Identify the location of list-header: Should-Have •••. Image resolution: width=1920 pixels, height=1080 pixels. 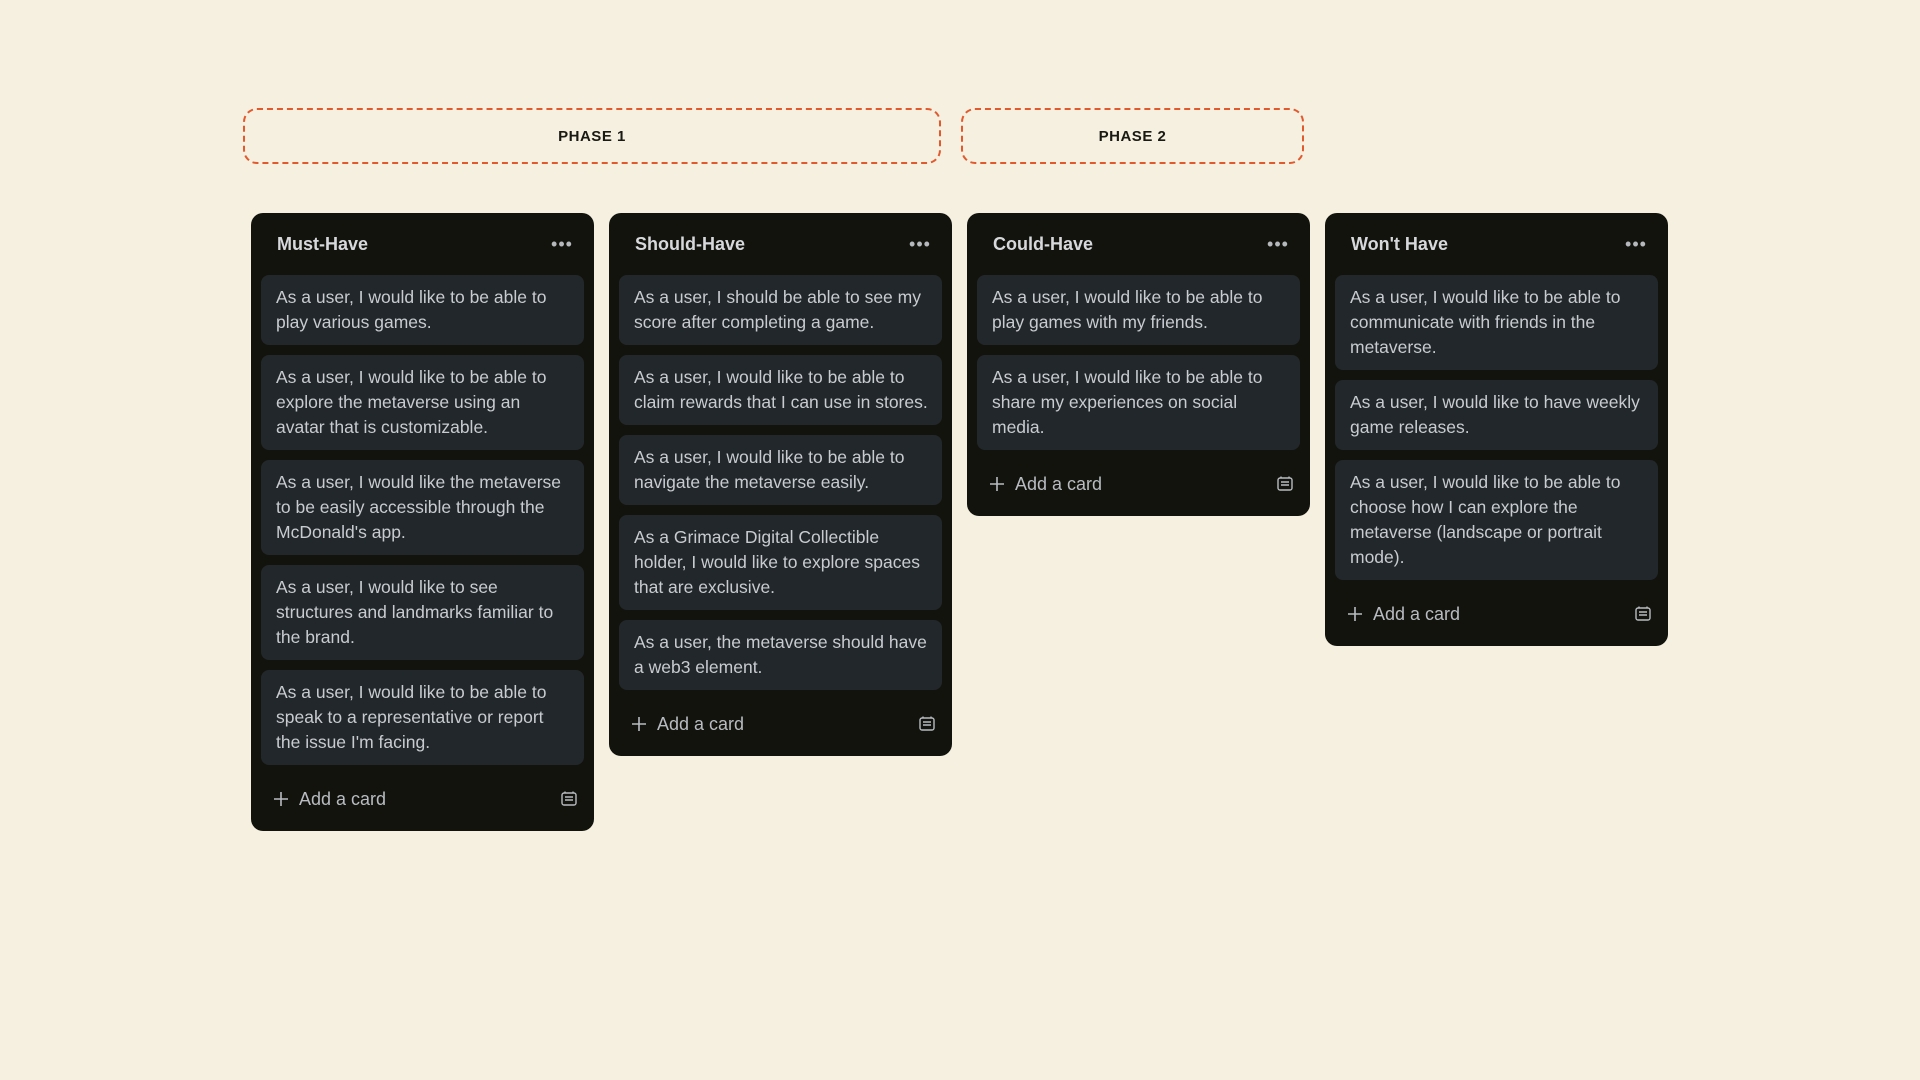
(780, 244).